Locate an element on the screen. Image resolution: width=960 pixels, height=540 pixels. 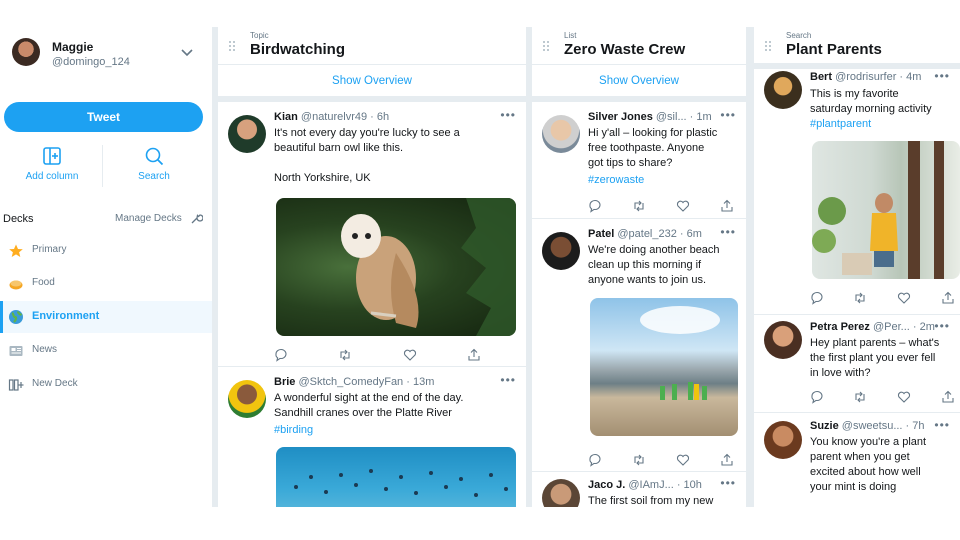
tweet-author: Brie is located at coordinates (284, 382).